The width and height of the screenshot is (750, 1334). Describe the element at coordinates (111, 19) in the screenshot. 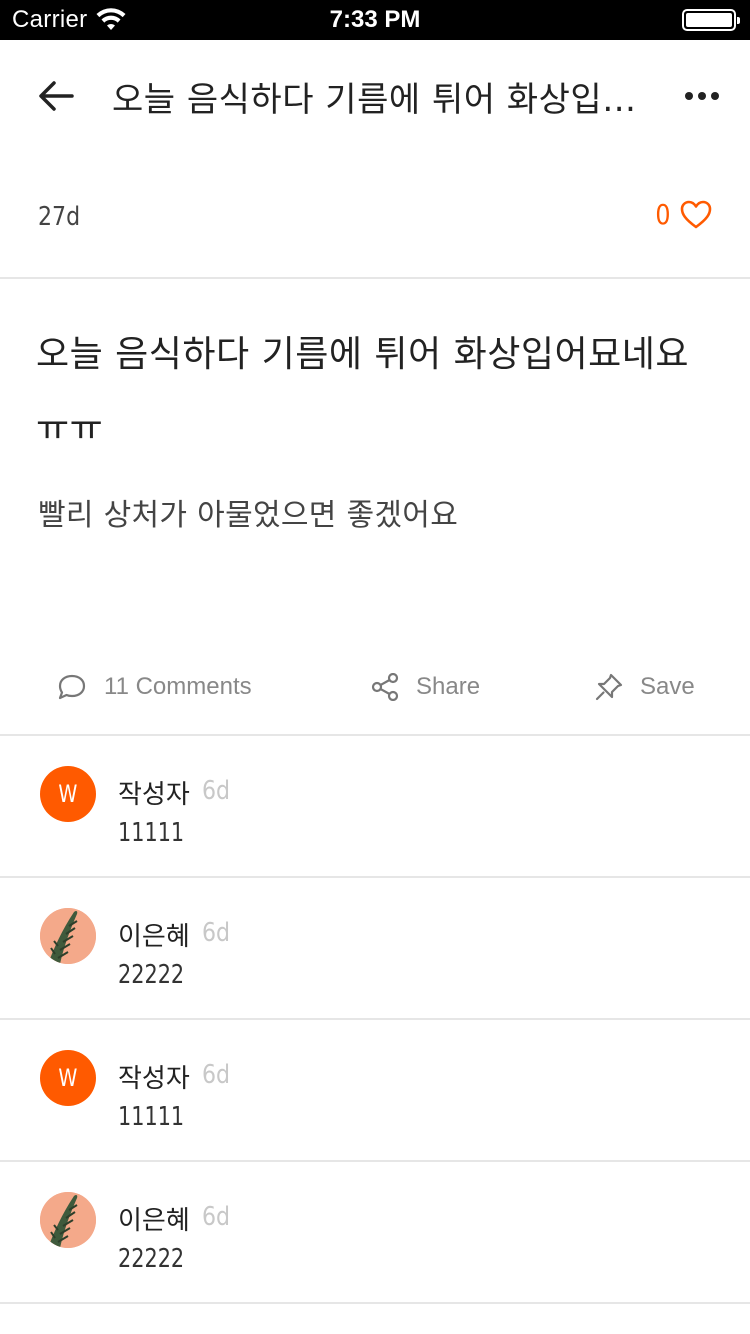

I see `wifi-icon` at that location.